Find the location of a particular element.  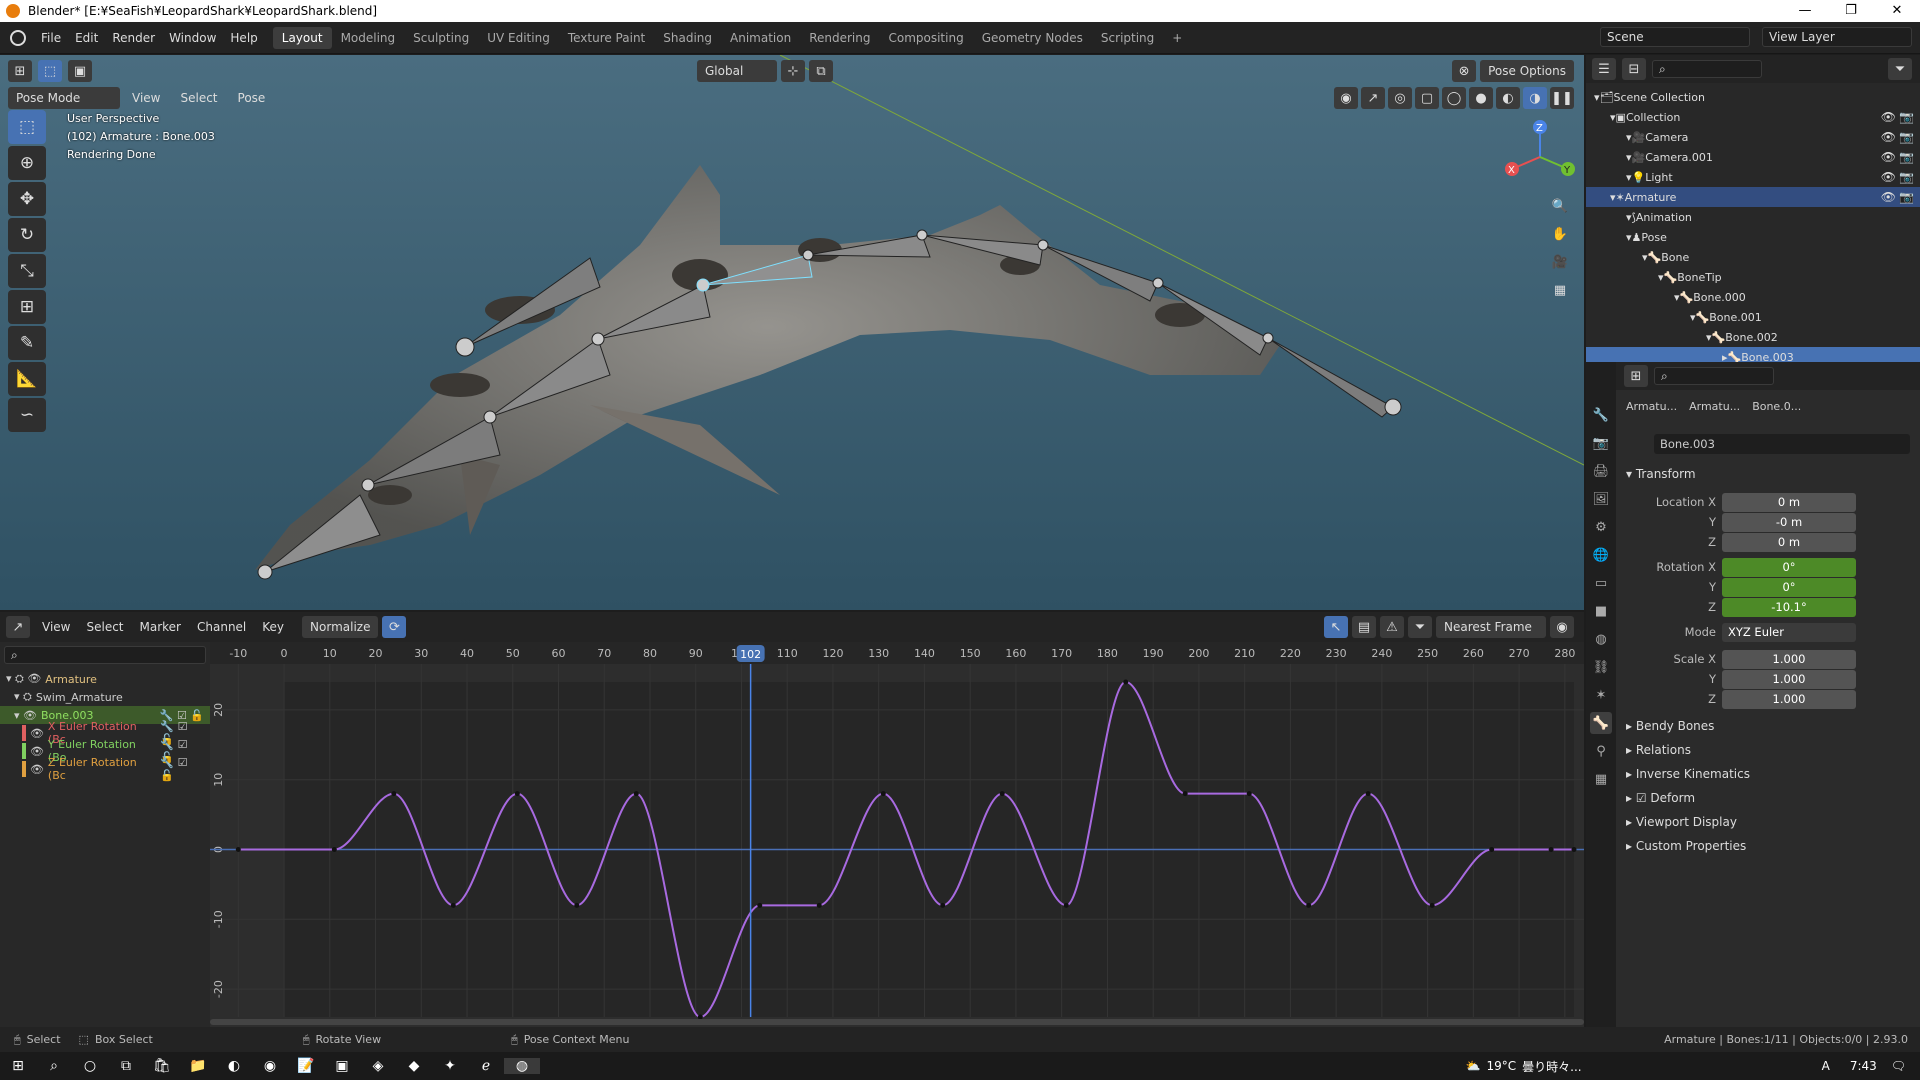

mode-selector: Pose Mode is located at coordinates (64, 98).